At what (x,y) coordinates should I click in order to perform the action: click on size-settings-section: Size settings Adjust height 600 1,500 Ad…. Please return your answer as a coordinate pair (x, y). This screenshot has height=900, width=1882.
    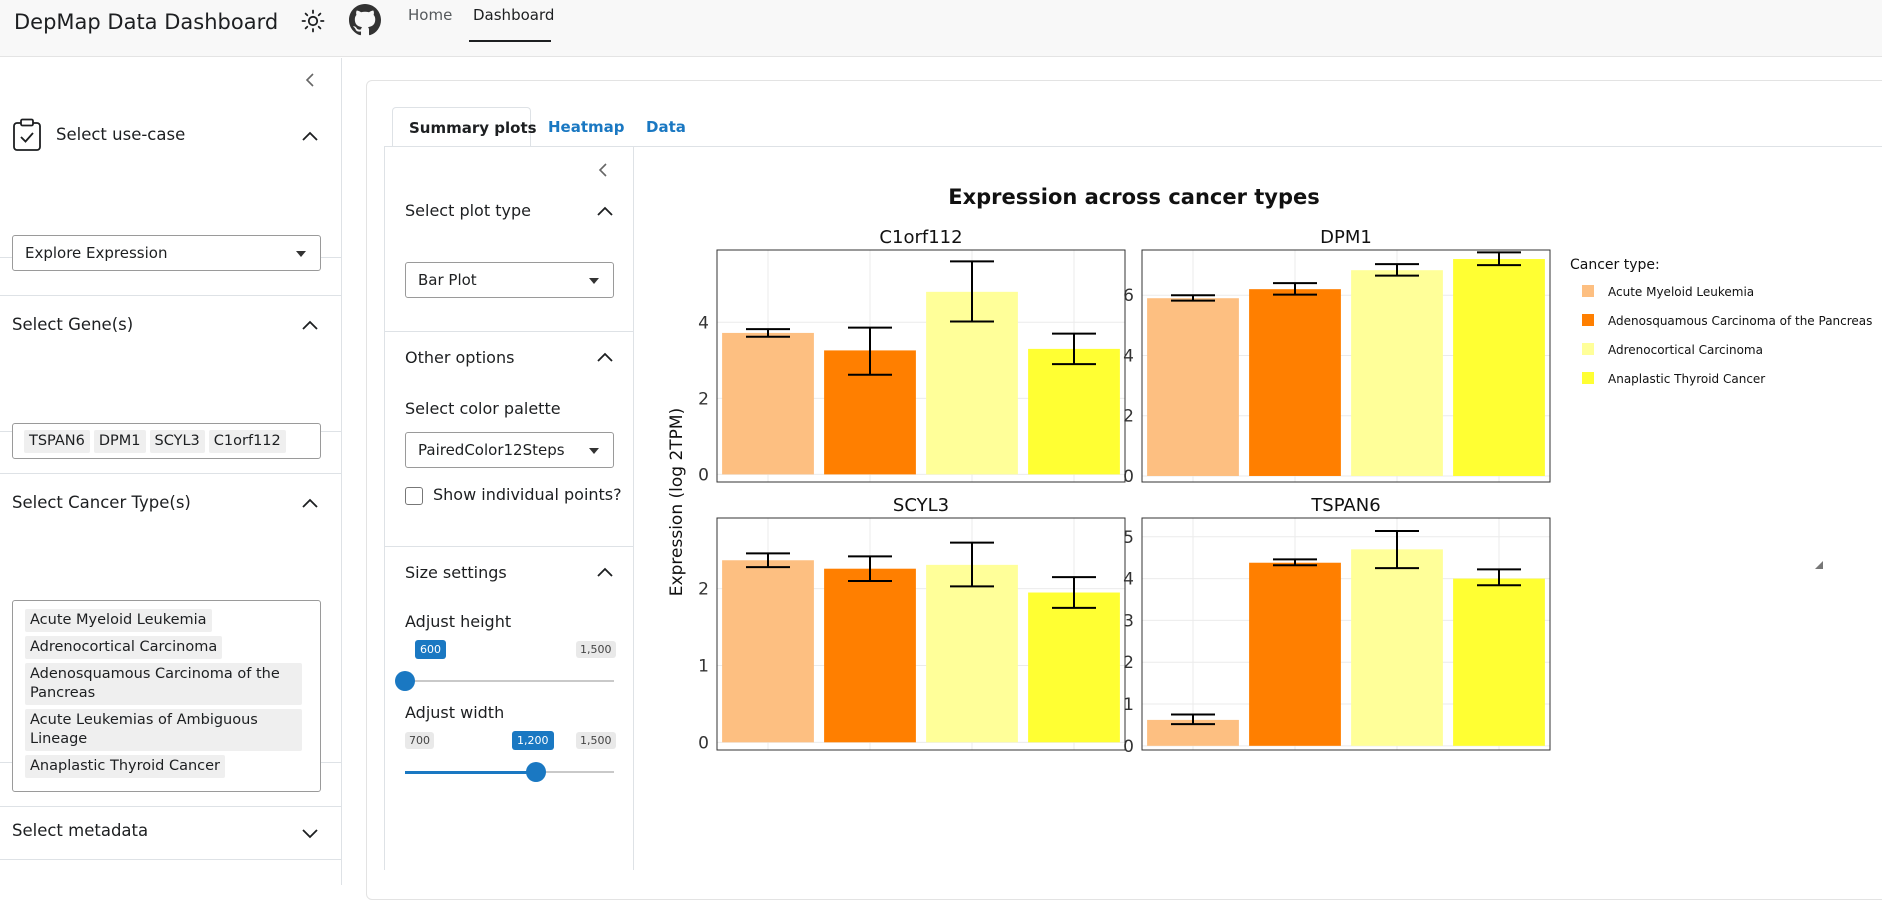
    Looking at the image, I should click on (509, 708).